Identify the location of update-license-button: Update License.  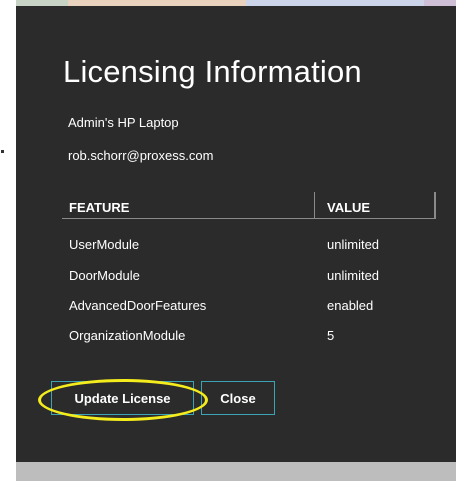
(122, 398).